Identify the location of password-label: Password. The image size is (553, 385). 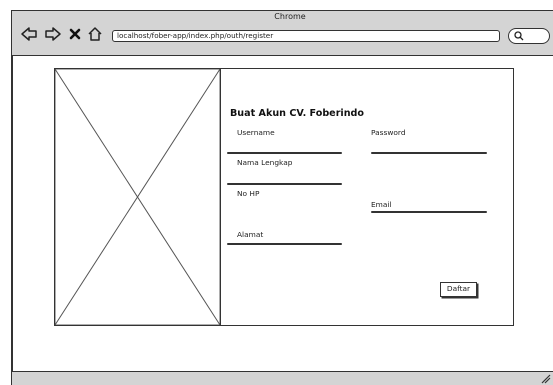
(388, 132).